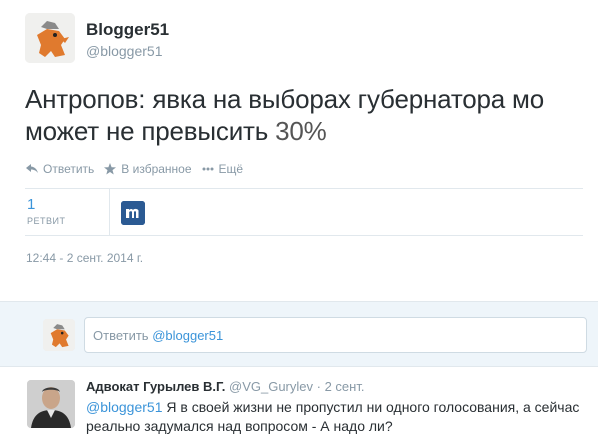 Image resolution: width=598 pixels, height=437 pixels. What do you see at coordinates (46, 211) in the screenshot?
I see `retweets-stat: 1 РЕТВИТ` at bounding box center [46, 211].